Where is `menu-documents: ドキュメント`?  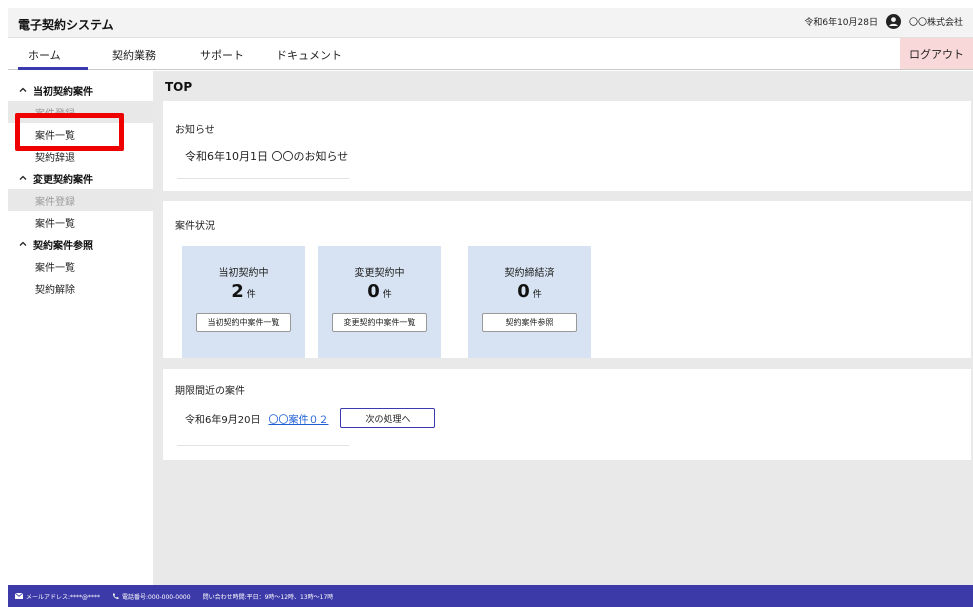 menu-documents: ドキュメント is located at coordinates (309, 55).